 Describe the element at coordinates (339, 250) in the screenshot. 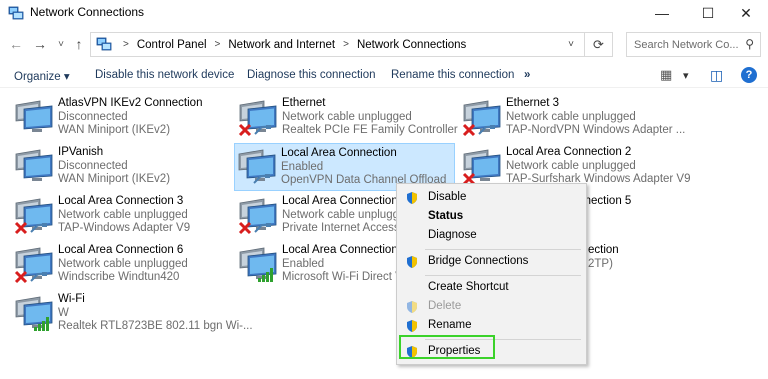

I see `connection-name: Local Area Connection*` at that location.